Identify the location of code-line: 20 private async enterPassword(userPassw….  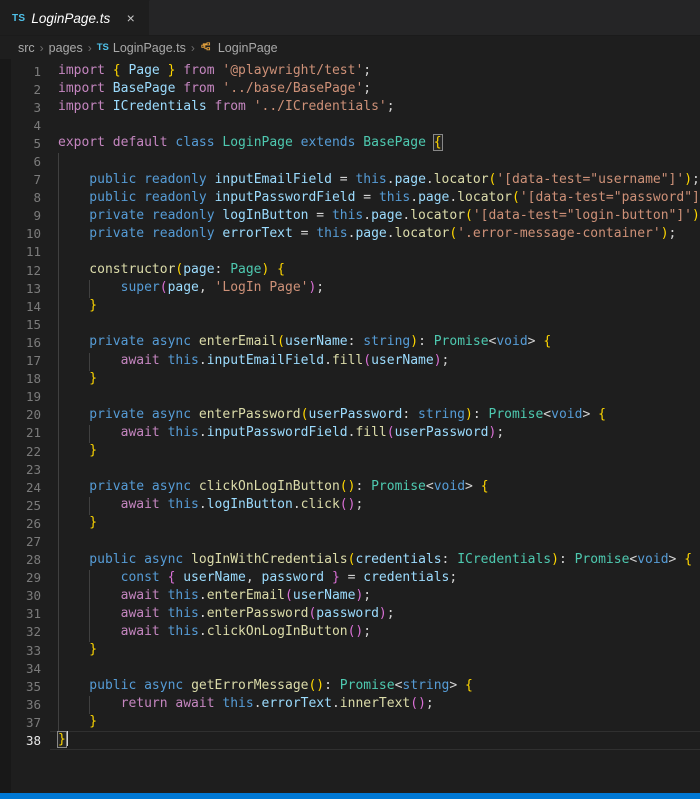
(350, 415).